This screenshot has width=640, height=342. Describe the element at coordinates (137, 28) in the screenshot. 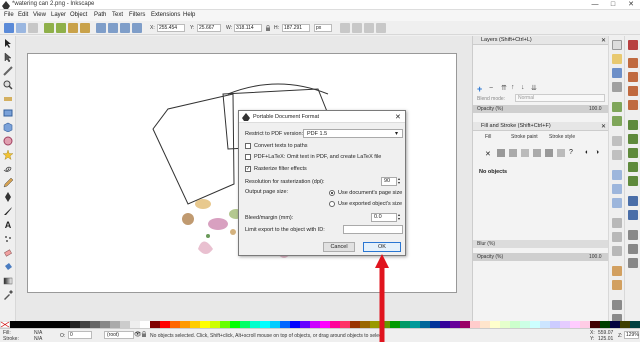

I see `lower-to-bottom-icon` at that location.